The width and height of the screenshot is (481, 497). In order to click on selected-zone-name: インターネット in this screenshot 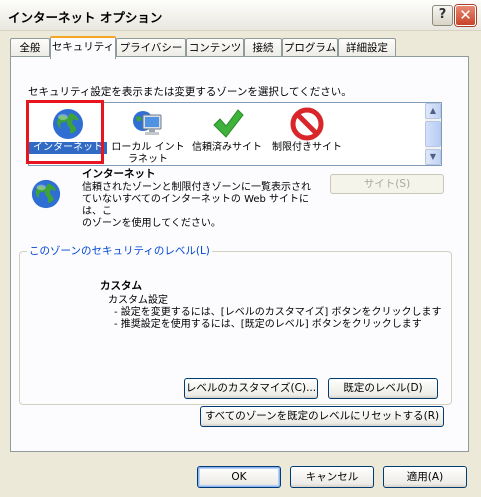, I will do `click(119, 174)`.